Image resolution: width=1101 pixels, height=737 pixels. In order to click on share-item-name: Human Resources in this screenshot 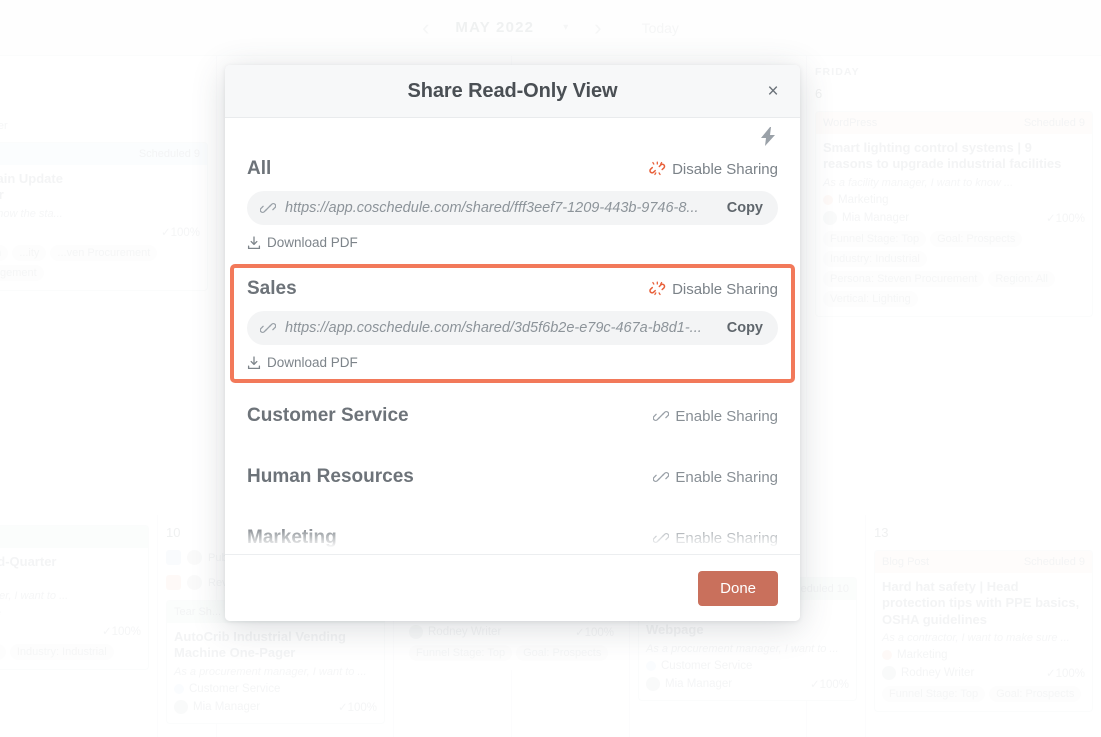, I will do `click(330, 476)`.